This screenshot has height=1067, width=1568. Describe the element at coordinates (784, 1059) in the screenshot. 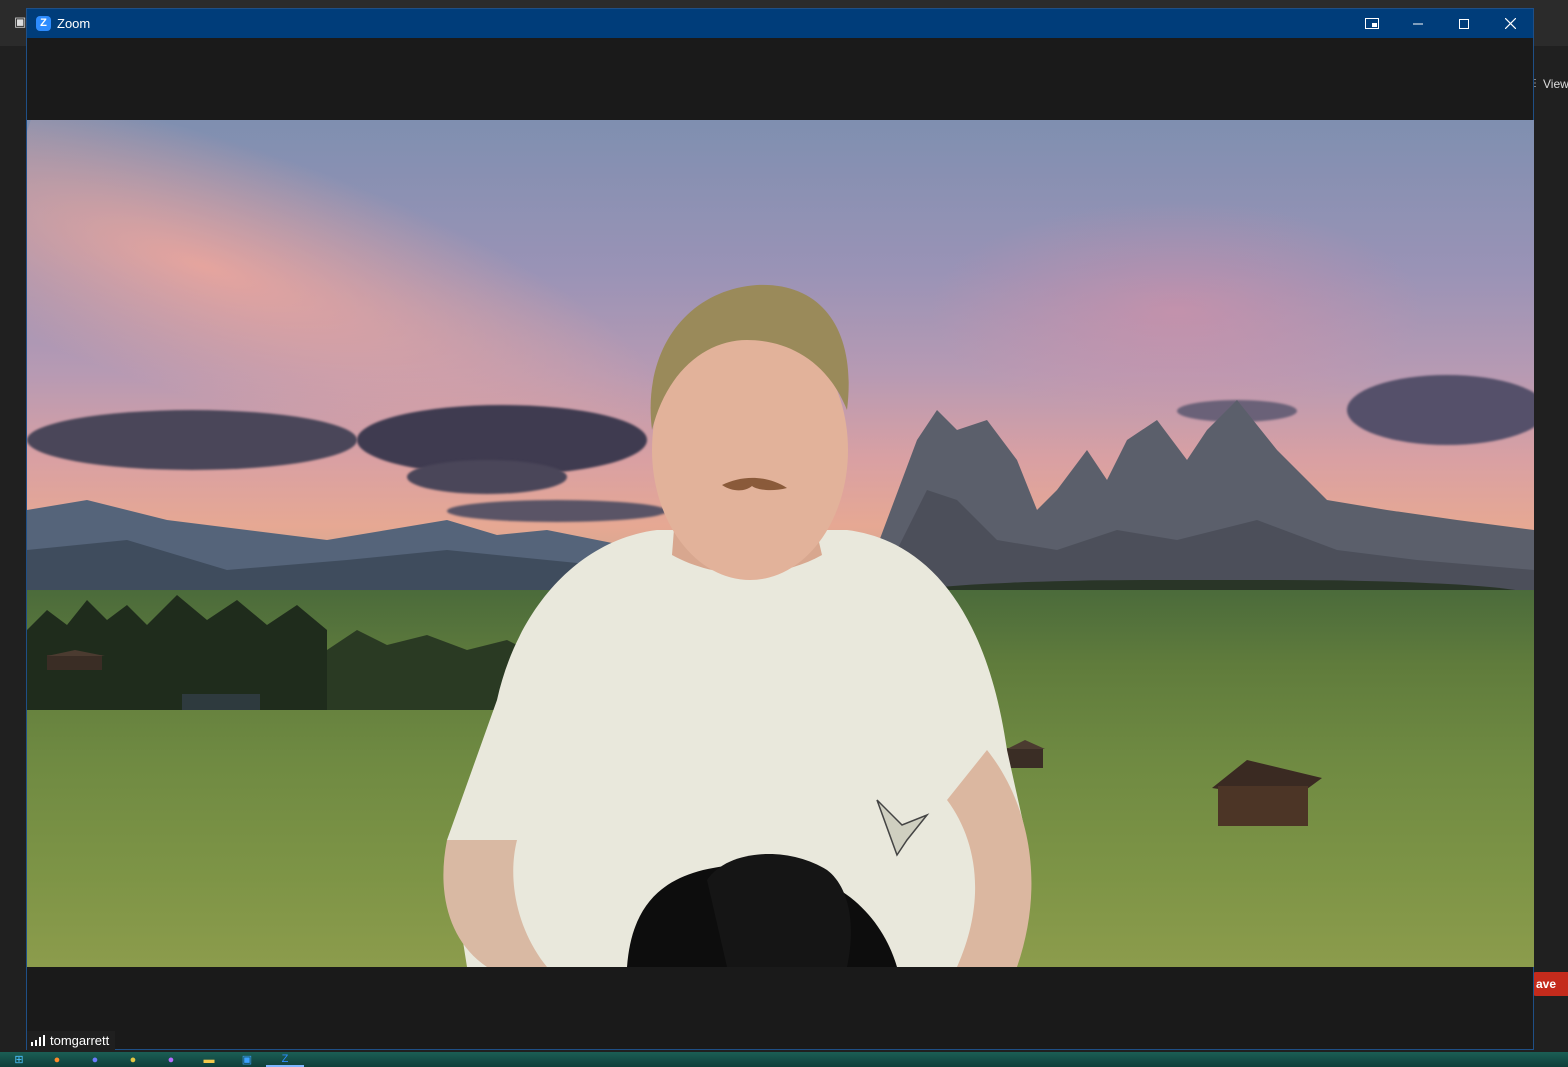

I see `windows-taskbar: ⊞ ● ● ● ● ▬ ▣ Z` at that location.